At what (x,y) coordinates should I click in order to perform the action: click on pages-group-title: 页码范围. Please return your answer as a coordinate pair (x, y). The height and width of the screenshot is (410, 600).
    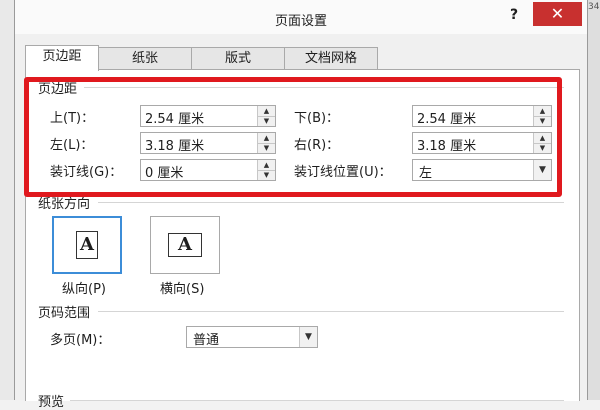
    Looking at the image, I should click on (64, 313).